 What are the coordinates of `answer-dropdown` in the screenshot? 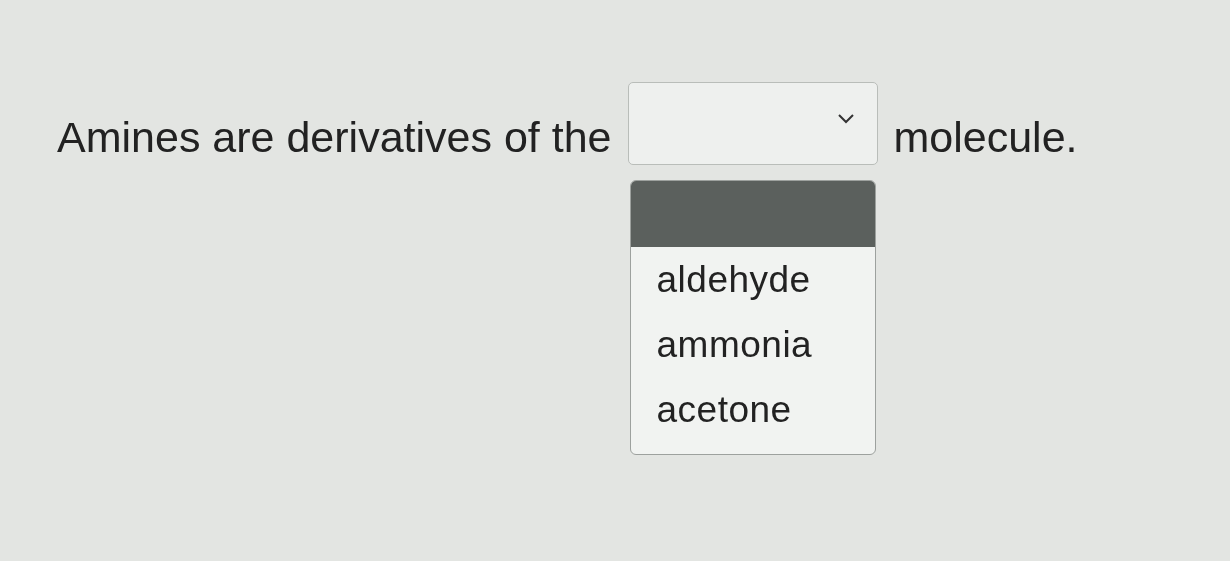 It's located at (752, 123).